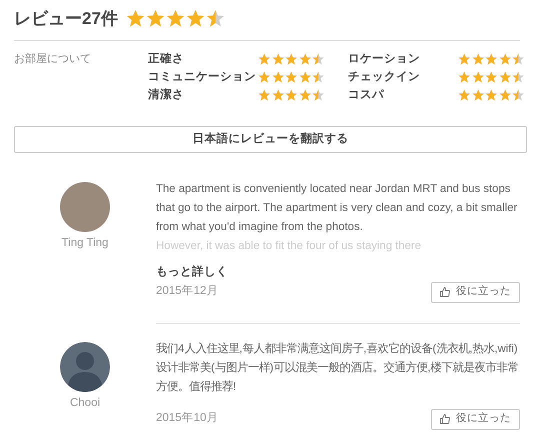 Image resolution: width=534 pixels, height=445 pixels. I want to click on rating-label: チェックイン, so click(384, 77).